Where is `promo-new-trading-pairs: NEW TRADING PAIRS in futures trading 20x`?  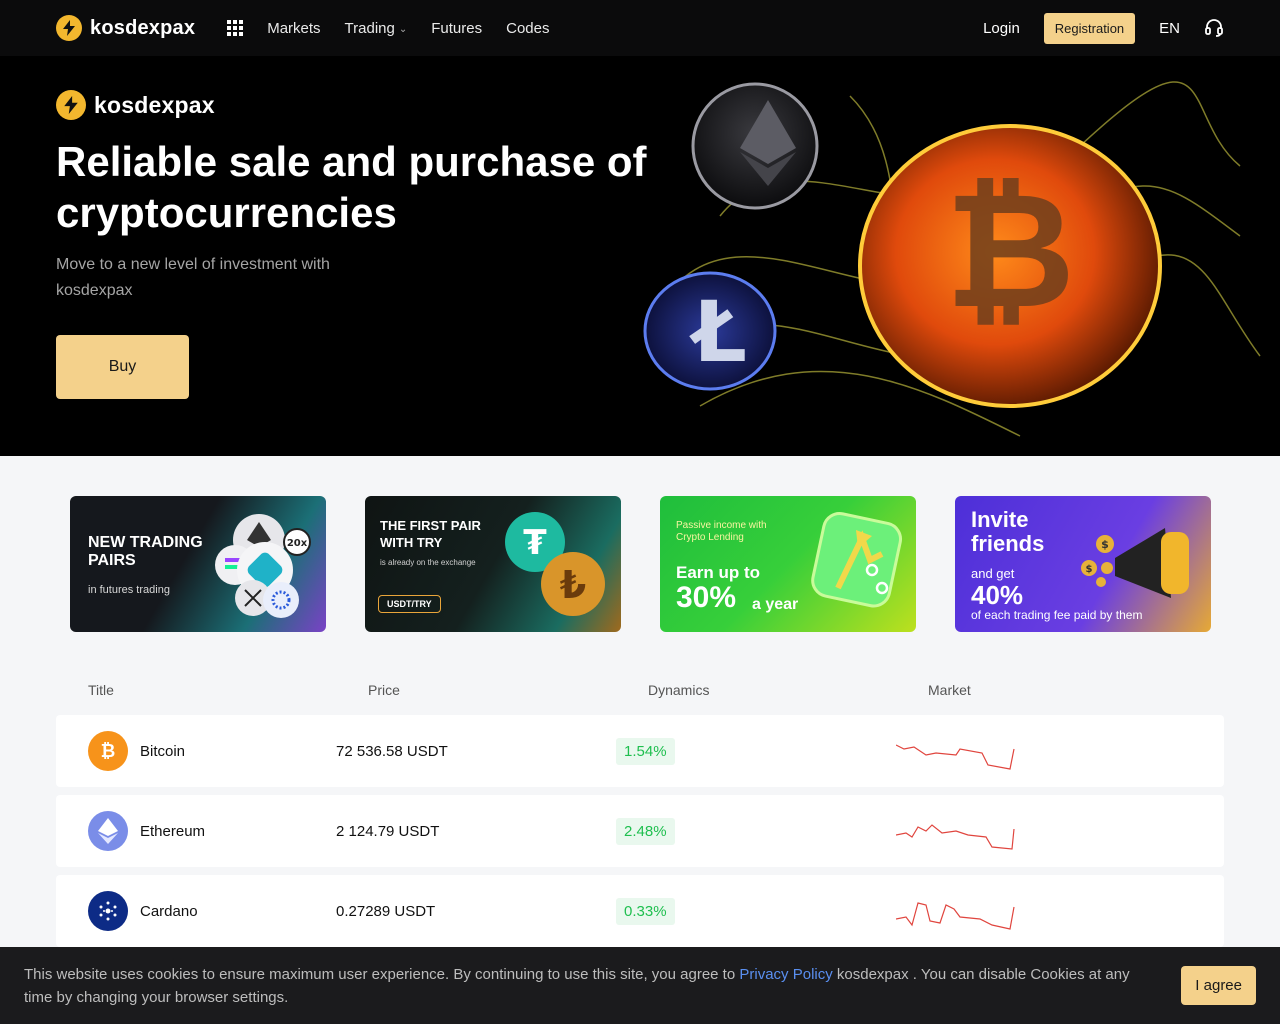 promo-new-trading-pairs: NEW TRADING PAIRS in futures trading 20x is located at coordinates (198, 564).